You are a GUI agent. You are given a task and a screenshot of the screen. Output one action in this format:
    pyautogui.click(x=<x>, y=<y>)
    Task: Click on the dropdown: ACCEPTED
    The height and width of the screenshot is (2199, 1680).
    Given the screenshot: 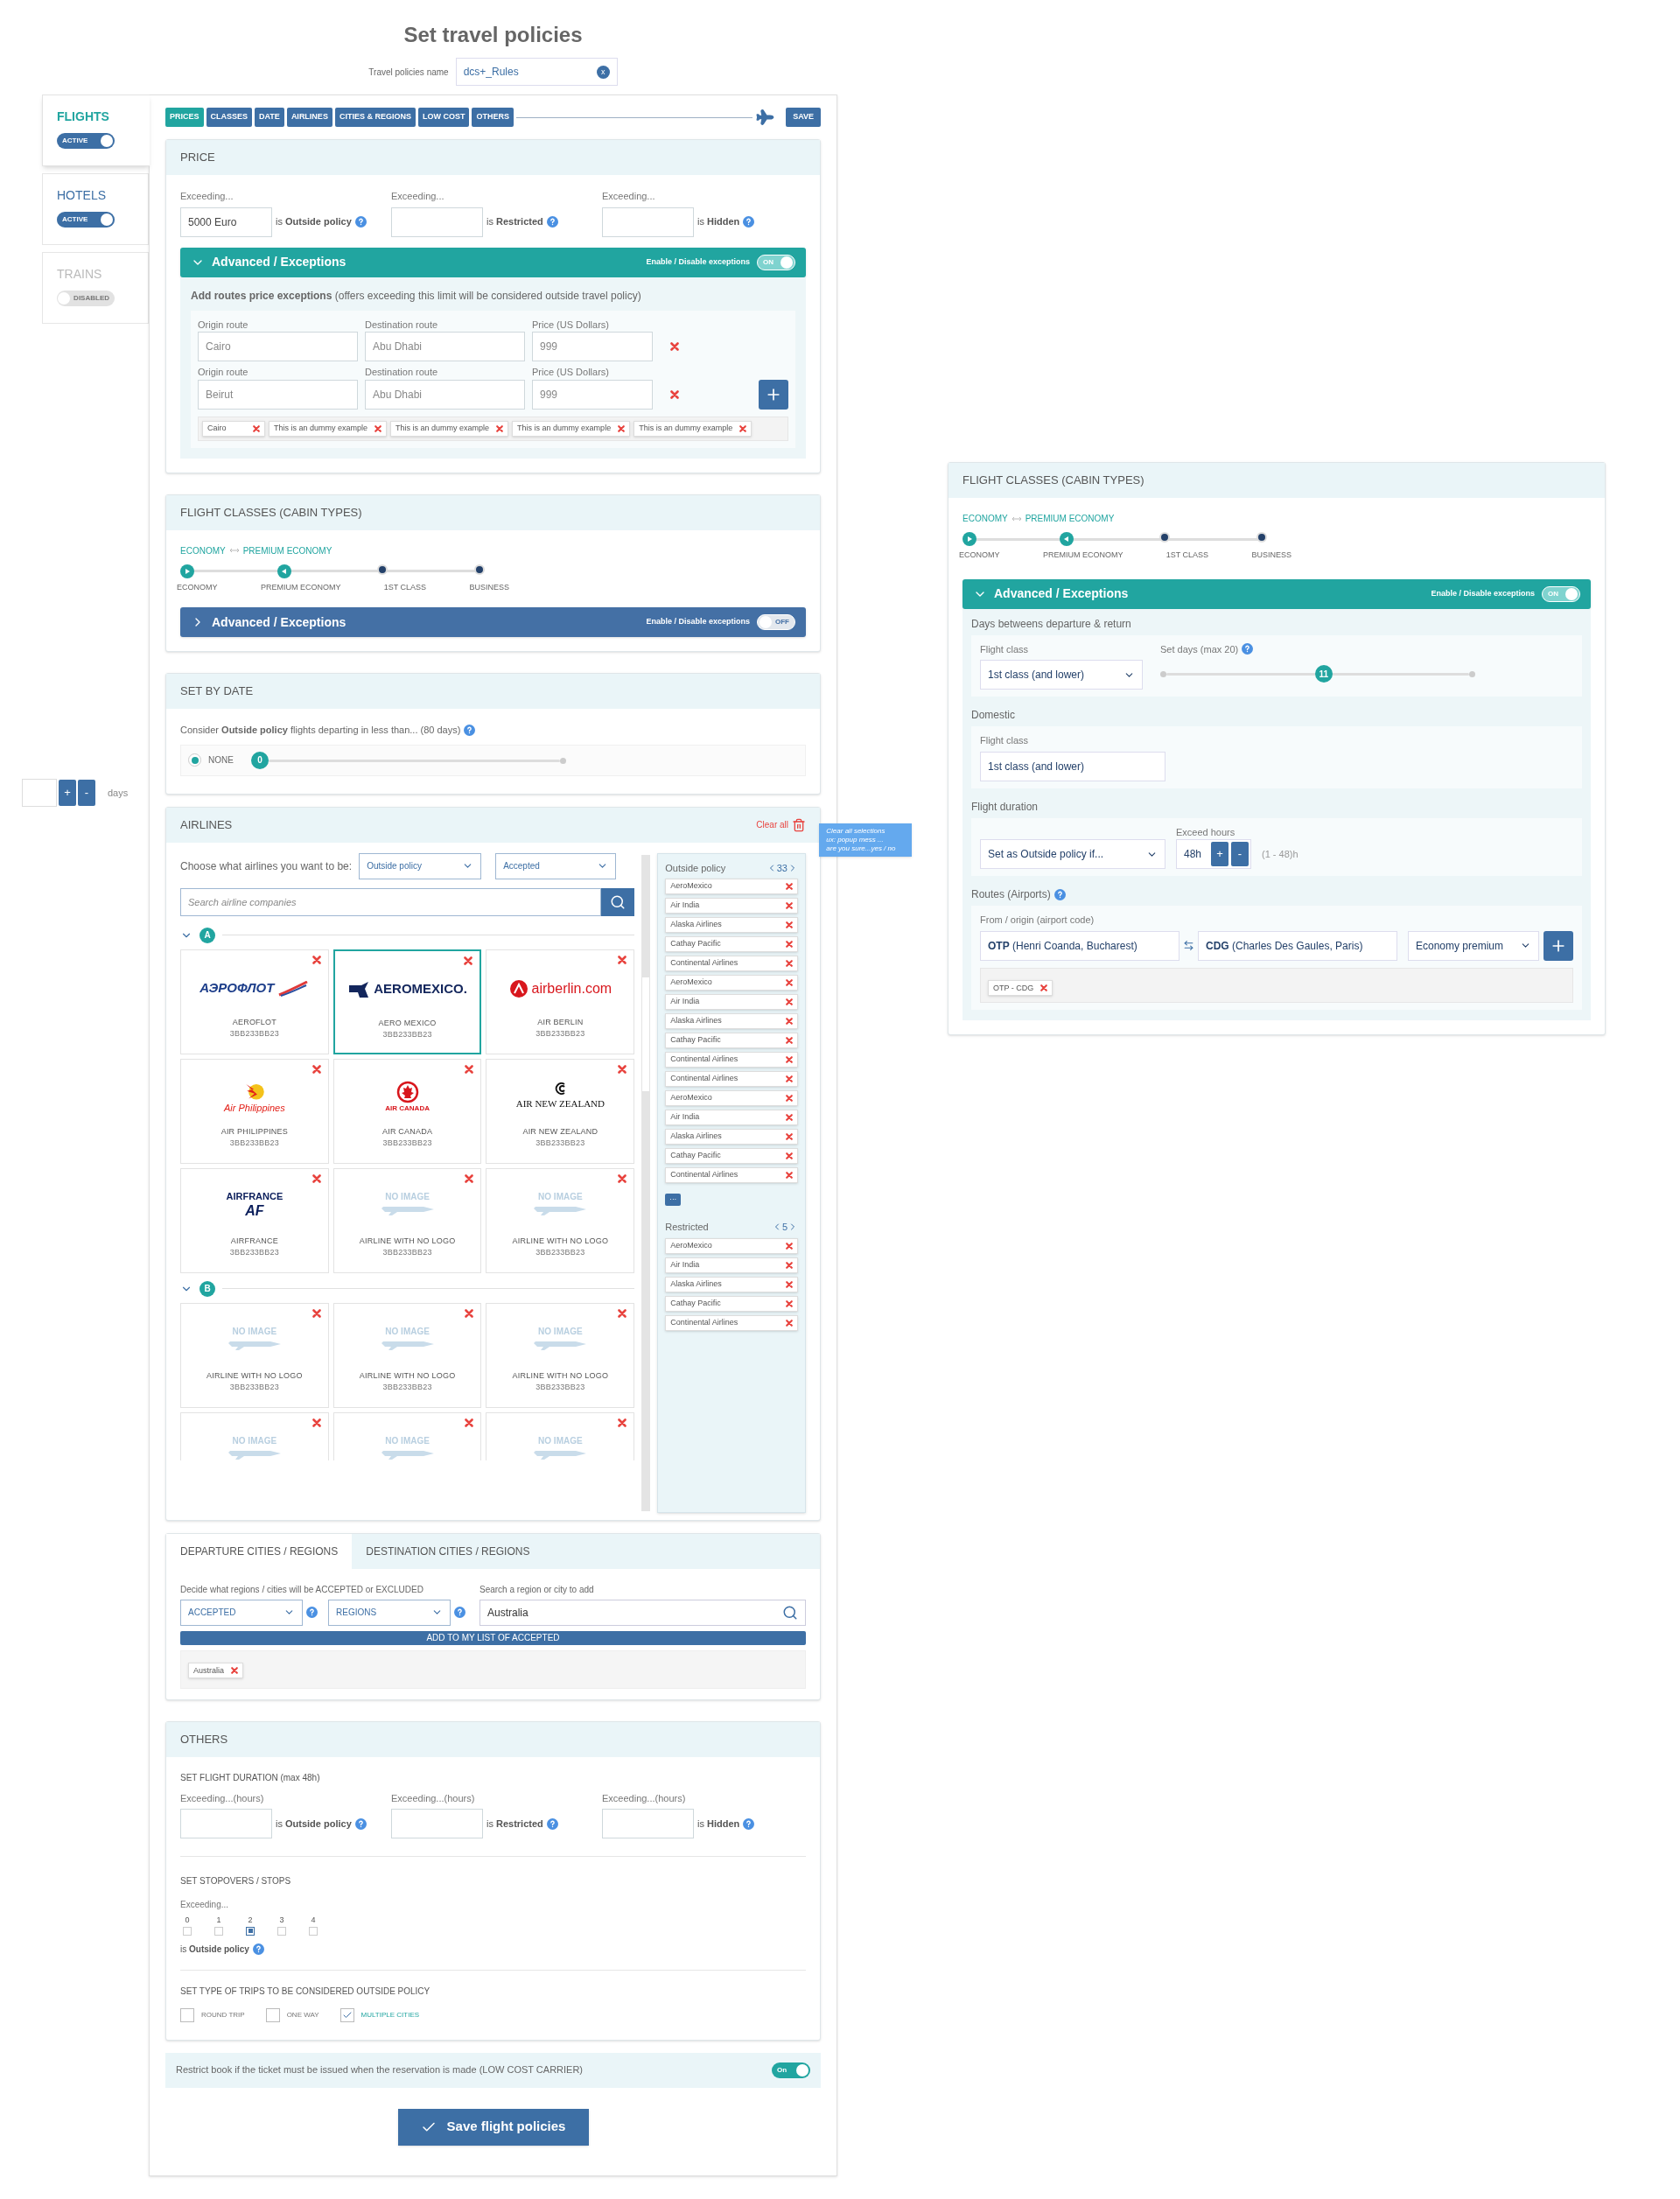 What is the action you would take?
    pyautogui.click(x=241, y=1612)
    